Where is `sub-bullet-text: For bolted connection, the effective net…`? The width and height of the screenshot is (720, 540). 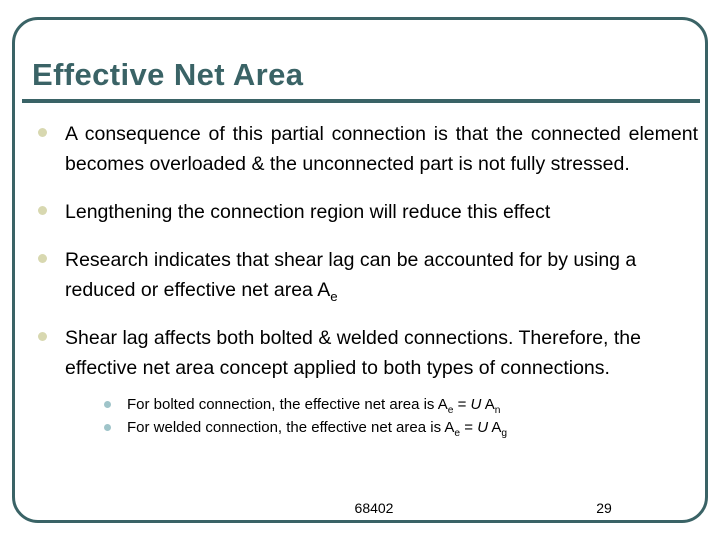
sub-bullet-text: For bolted connection, the effective net… is located at coordinates (412, 404).